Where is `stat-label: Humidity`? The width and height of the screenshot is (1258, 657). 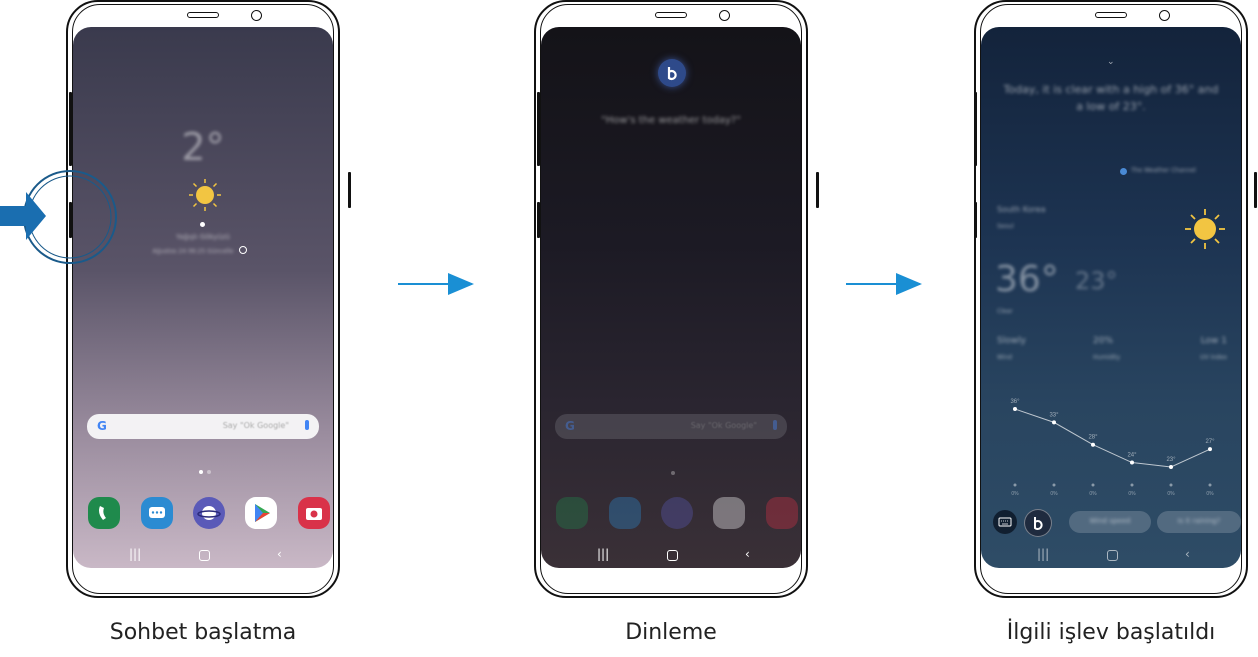
stat-label: Humidity is located at coordinates (1107, 357).